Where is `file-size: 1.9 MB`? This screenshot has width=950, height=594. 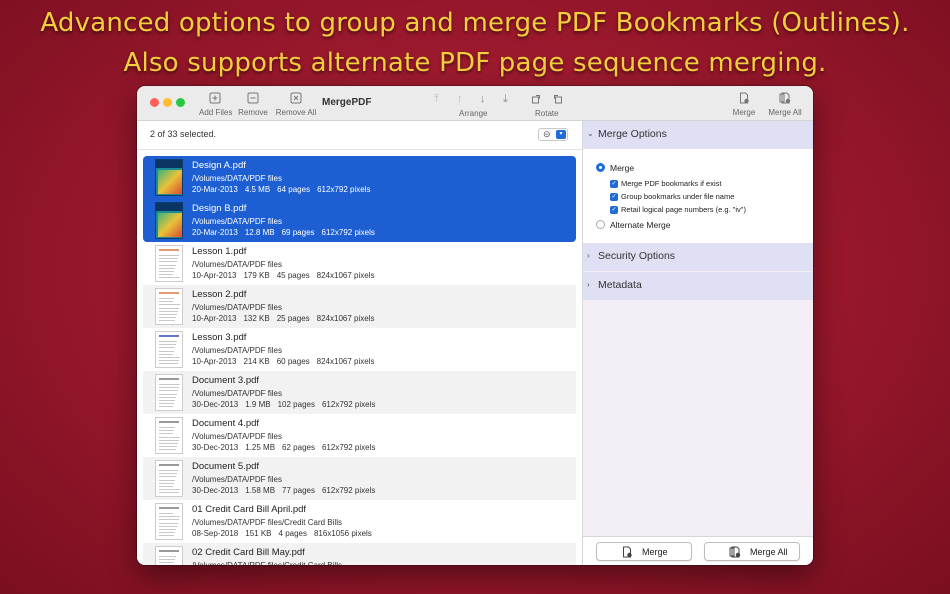 file-size: 1.9 MB is located at coordinates (258, 404).